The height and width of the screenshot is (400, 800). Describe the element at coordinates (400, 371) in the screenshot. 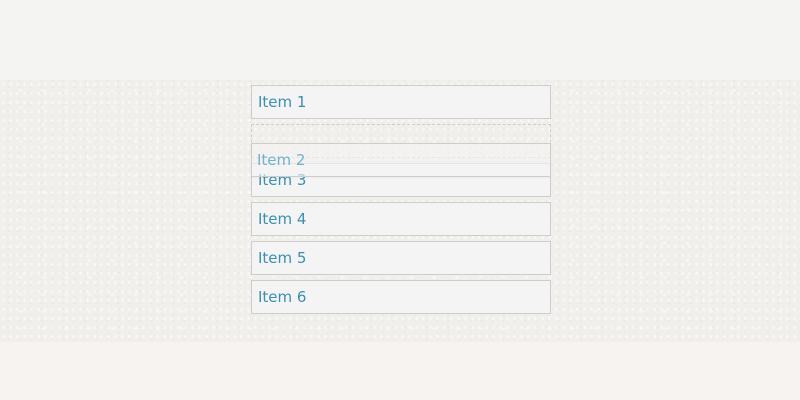

I see `bottom-band` at that location.